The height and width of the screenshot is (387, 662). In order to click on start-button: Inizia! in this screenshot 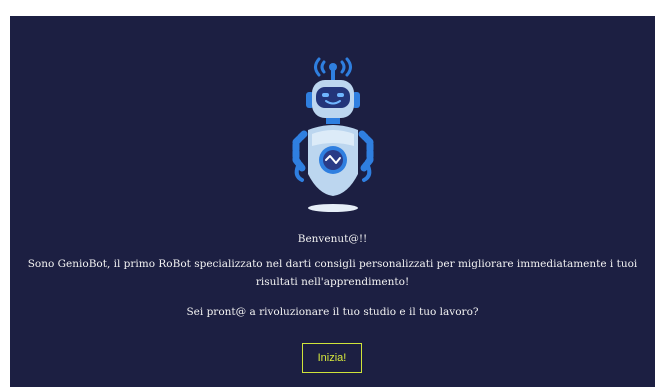, I will do `click(332, 358)`.